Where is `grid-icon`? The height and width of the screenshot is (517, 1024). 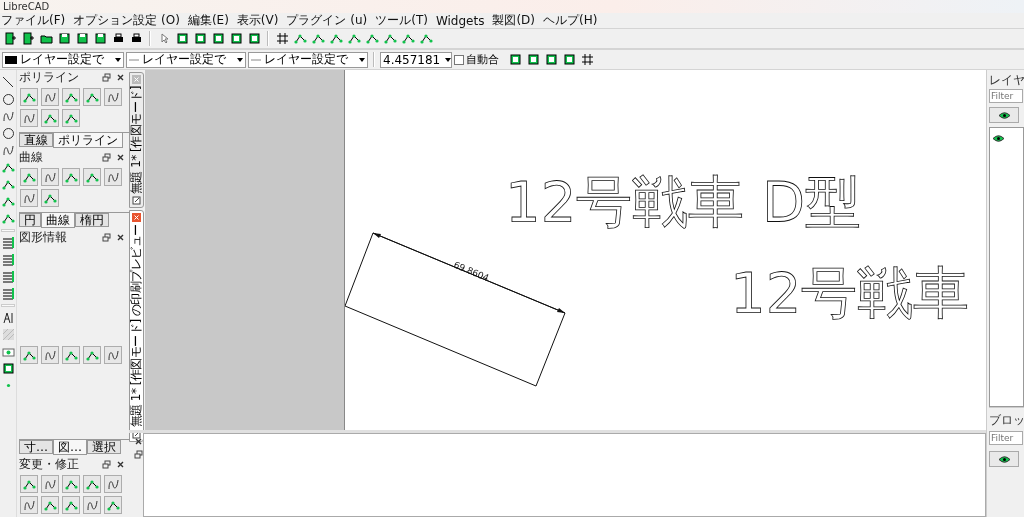
grid-icon is located at coordinates (282, 38).